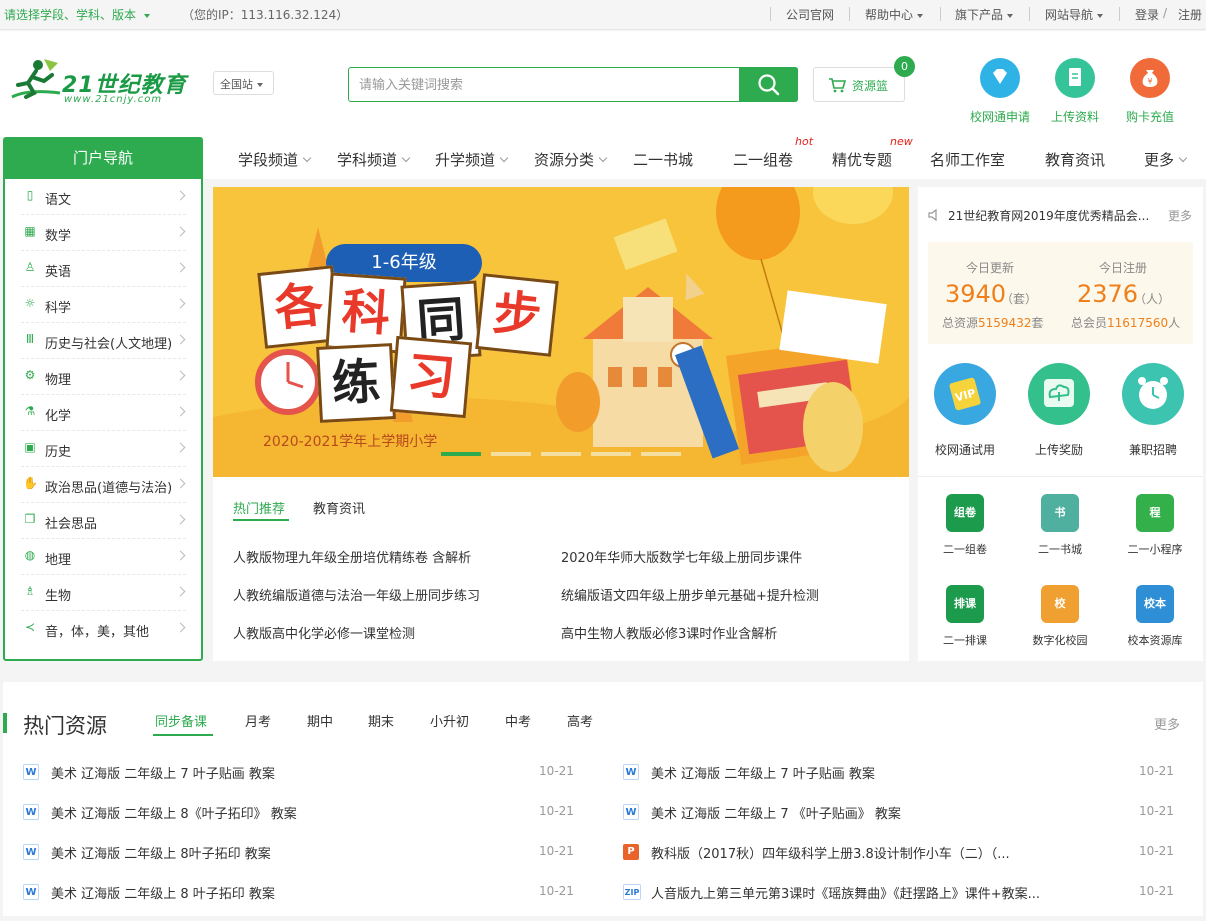 The height and width of the screenshot is (921, 1206). Describe the element at coordinates (1166, 159) in the screenshot. I see `nav-more: 更多` at that location.